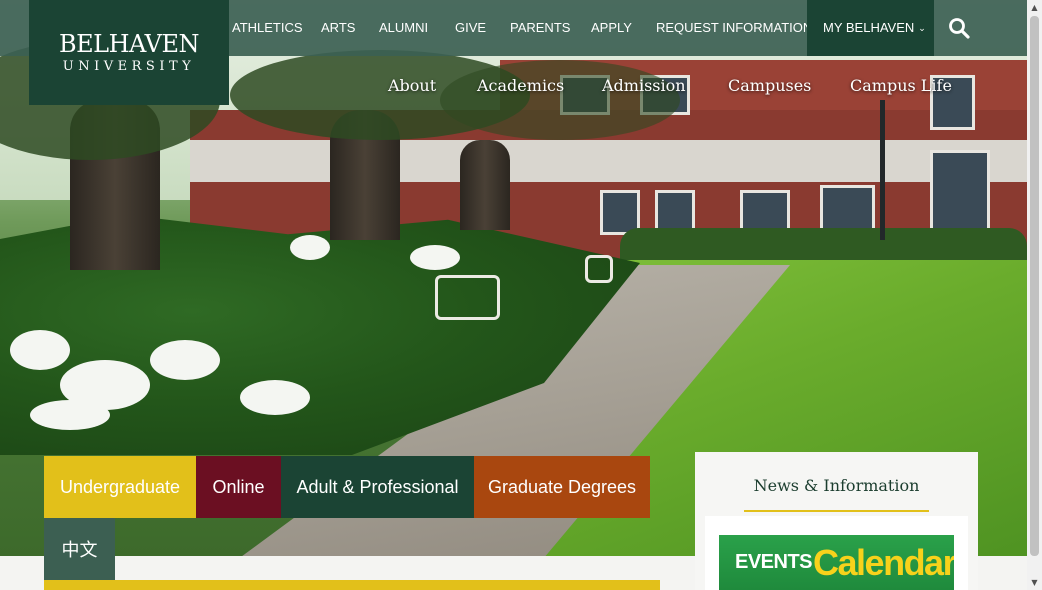 The height and width of the screenshot is (590, 1042). What do you see at coordinates (338, 28) in the screenshot?
I see `nav-arts: ARTS` at bounding box center [338, 28].